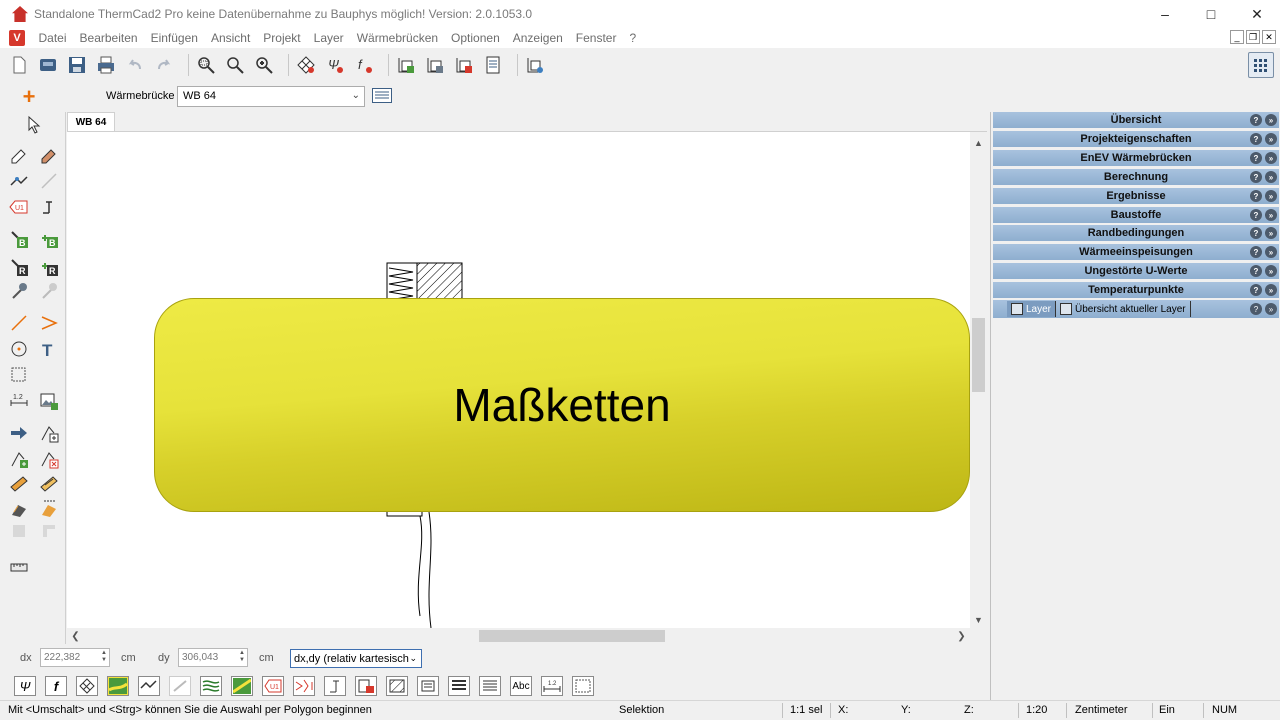  Describe the element at coordinates (135, 65) in the screenshot. I see `undo-icon` at that location.